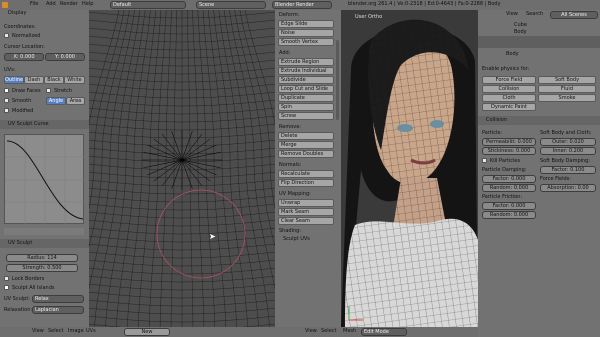  I want to click on smooth-vertex-button: Smooth Vertex, so click(306, 42).